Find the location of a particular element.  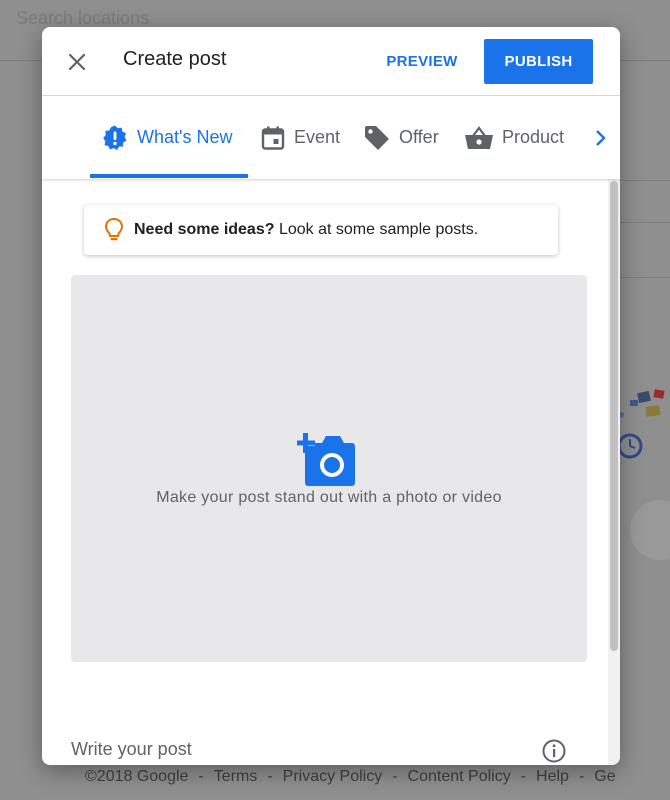

tab-event: Event is located at coordinates (300, 137).